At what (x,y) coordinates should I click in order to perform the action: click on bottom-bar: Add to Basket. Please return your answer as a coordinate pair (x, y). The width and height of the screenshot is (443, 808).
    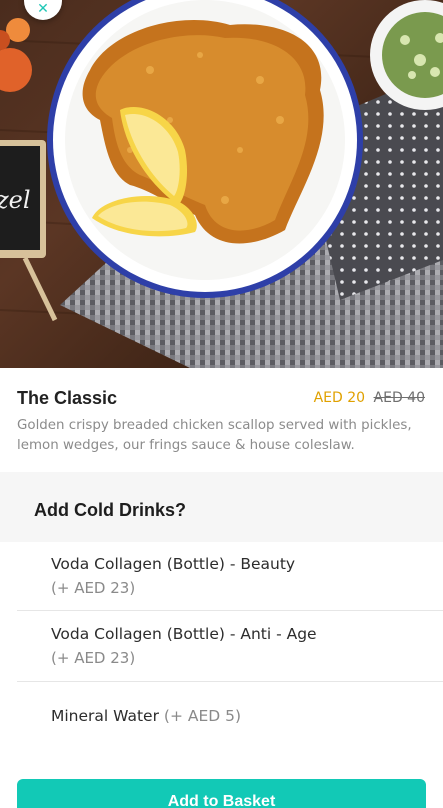
    Looking at the image, I should click on (221, 780).